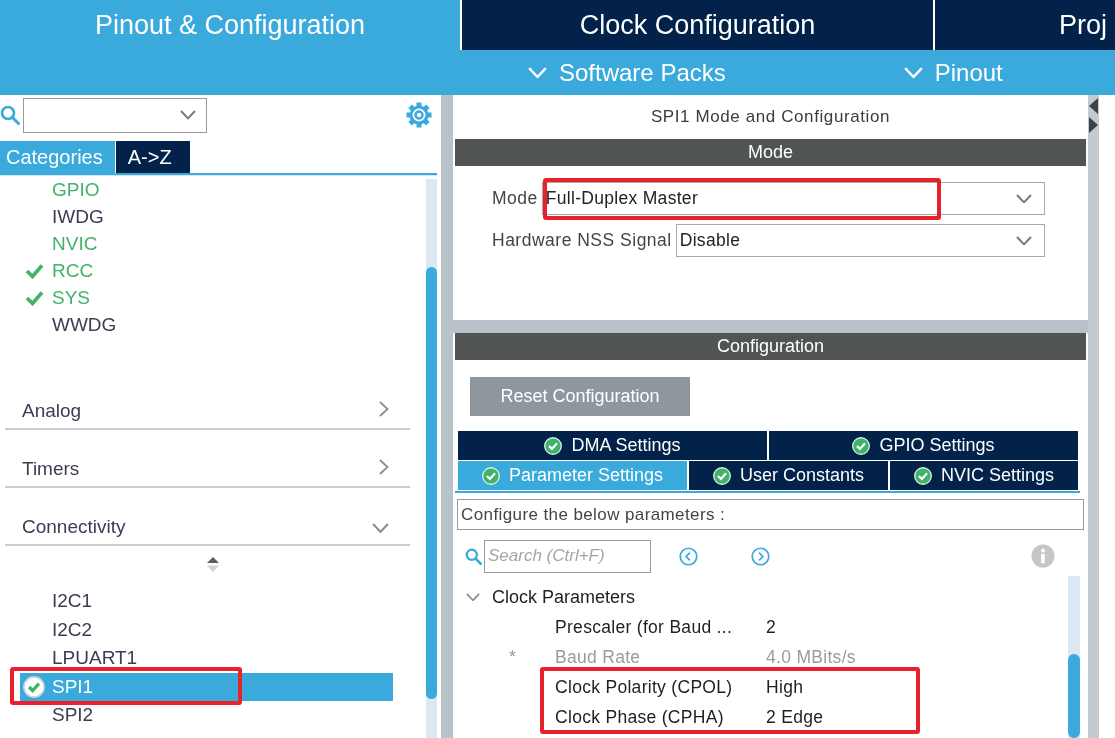 This screenshot has width=1115, height=738. Describe the element at coordinates (770, 346) in the screenshot. I see `section-header: Configuration` at that location.